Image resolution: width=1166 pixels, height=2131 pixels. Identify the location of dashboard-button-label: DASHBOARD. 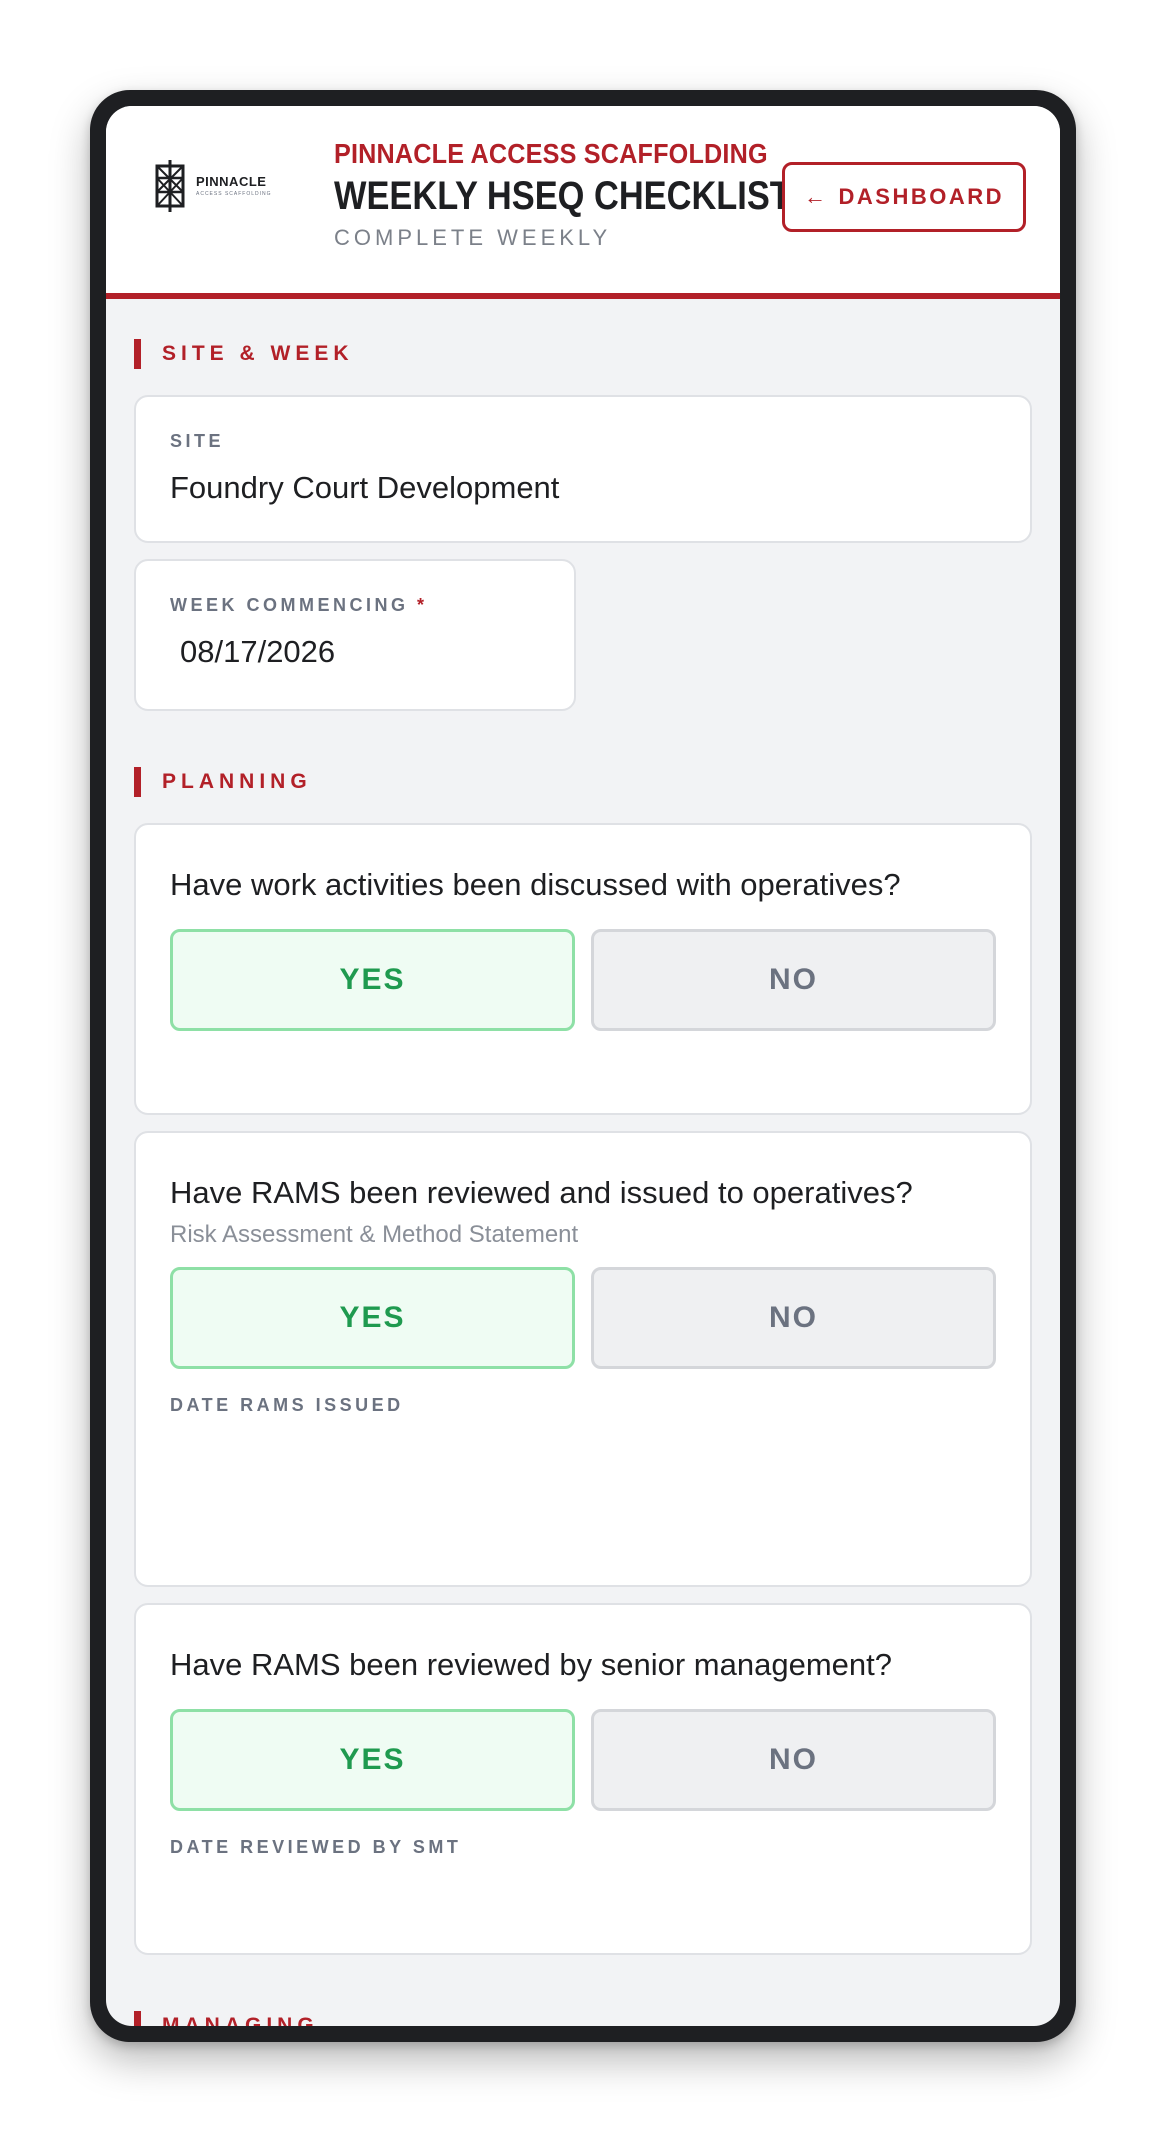
(921, 196).